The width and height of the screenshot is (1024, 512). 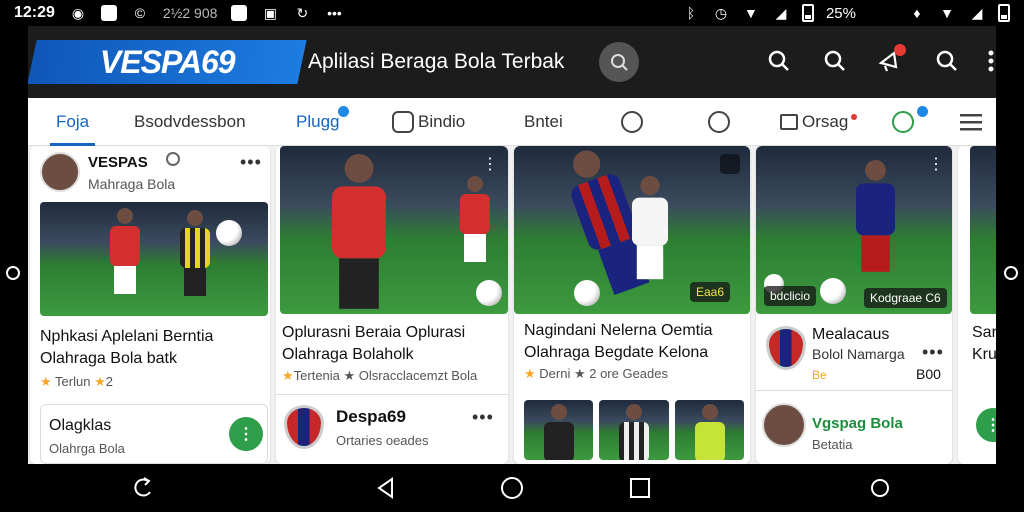 What do you see at coordinates (80, 425) in the screenshot?
I see `sub-card-title: Olagklas` at bounding box center [80, 425].